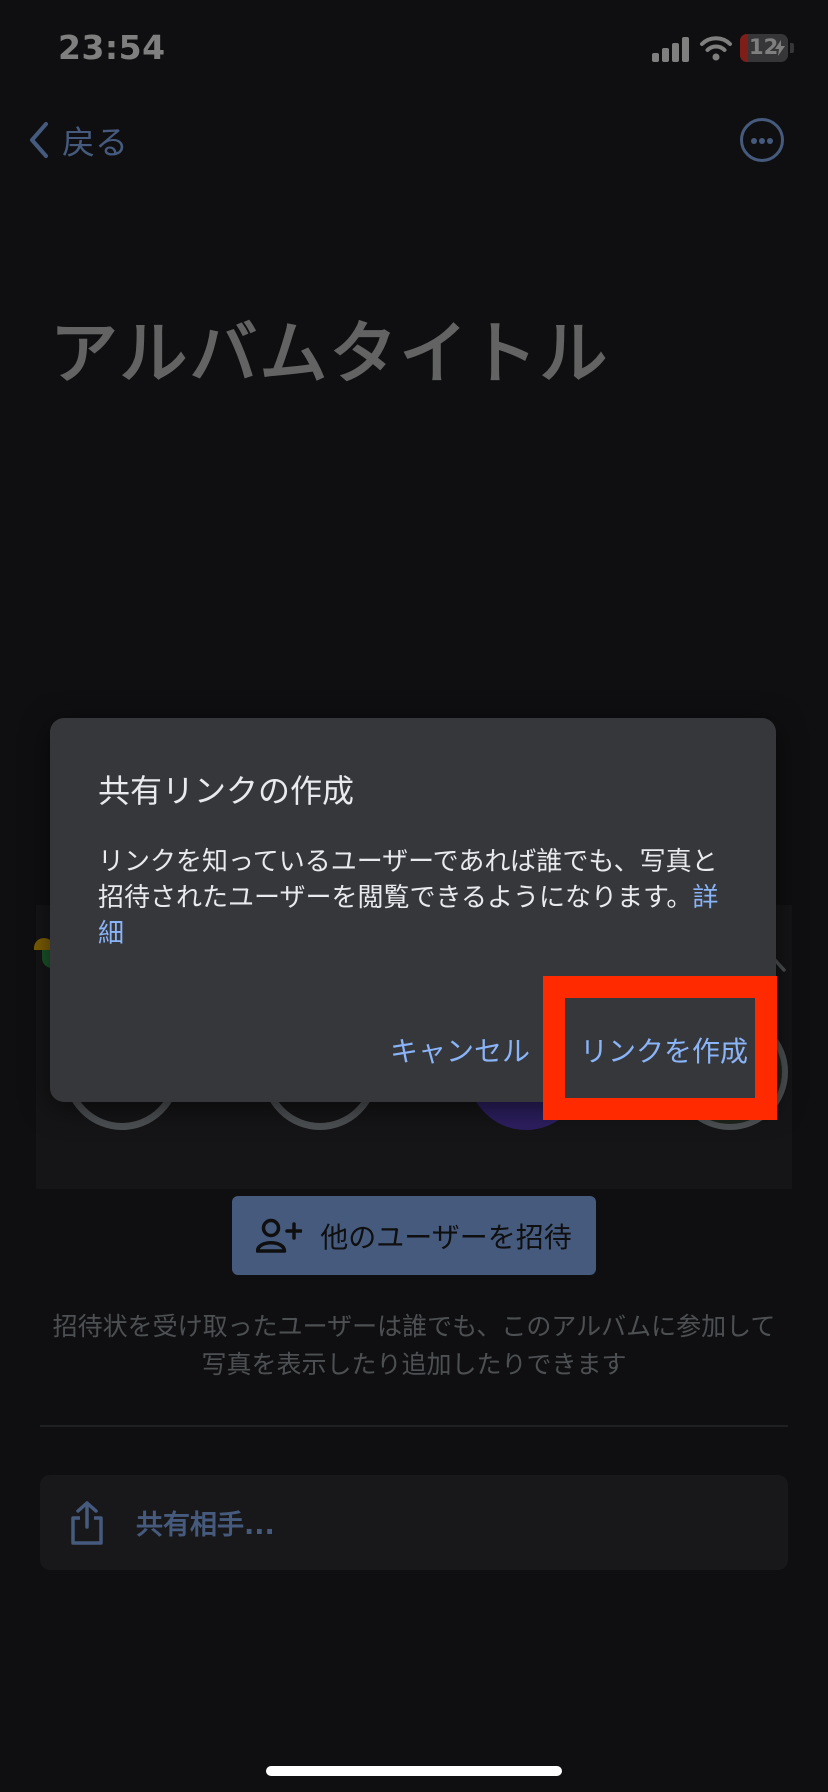 This screenshot has width=828, height=1792. What do you see at coordinates (460, 1050) in the screenshot?
I see `cancel-button: キャンセル` at bounding box center [460, 1050].